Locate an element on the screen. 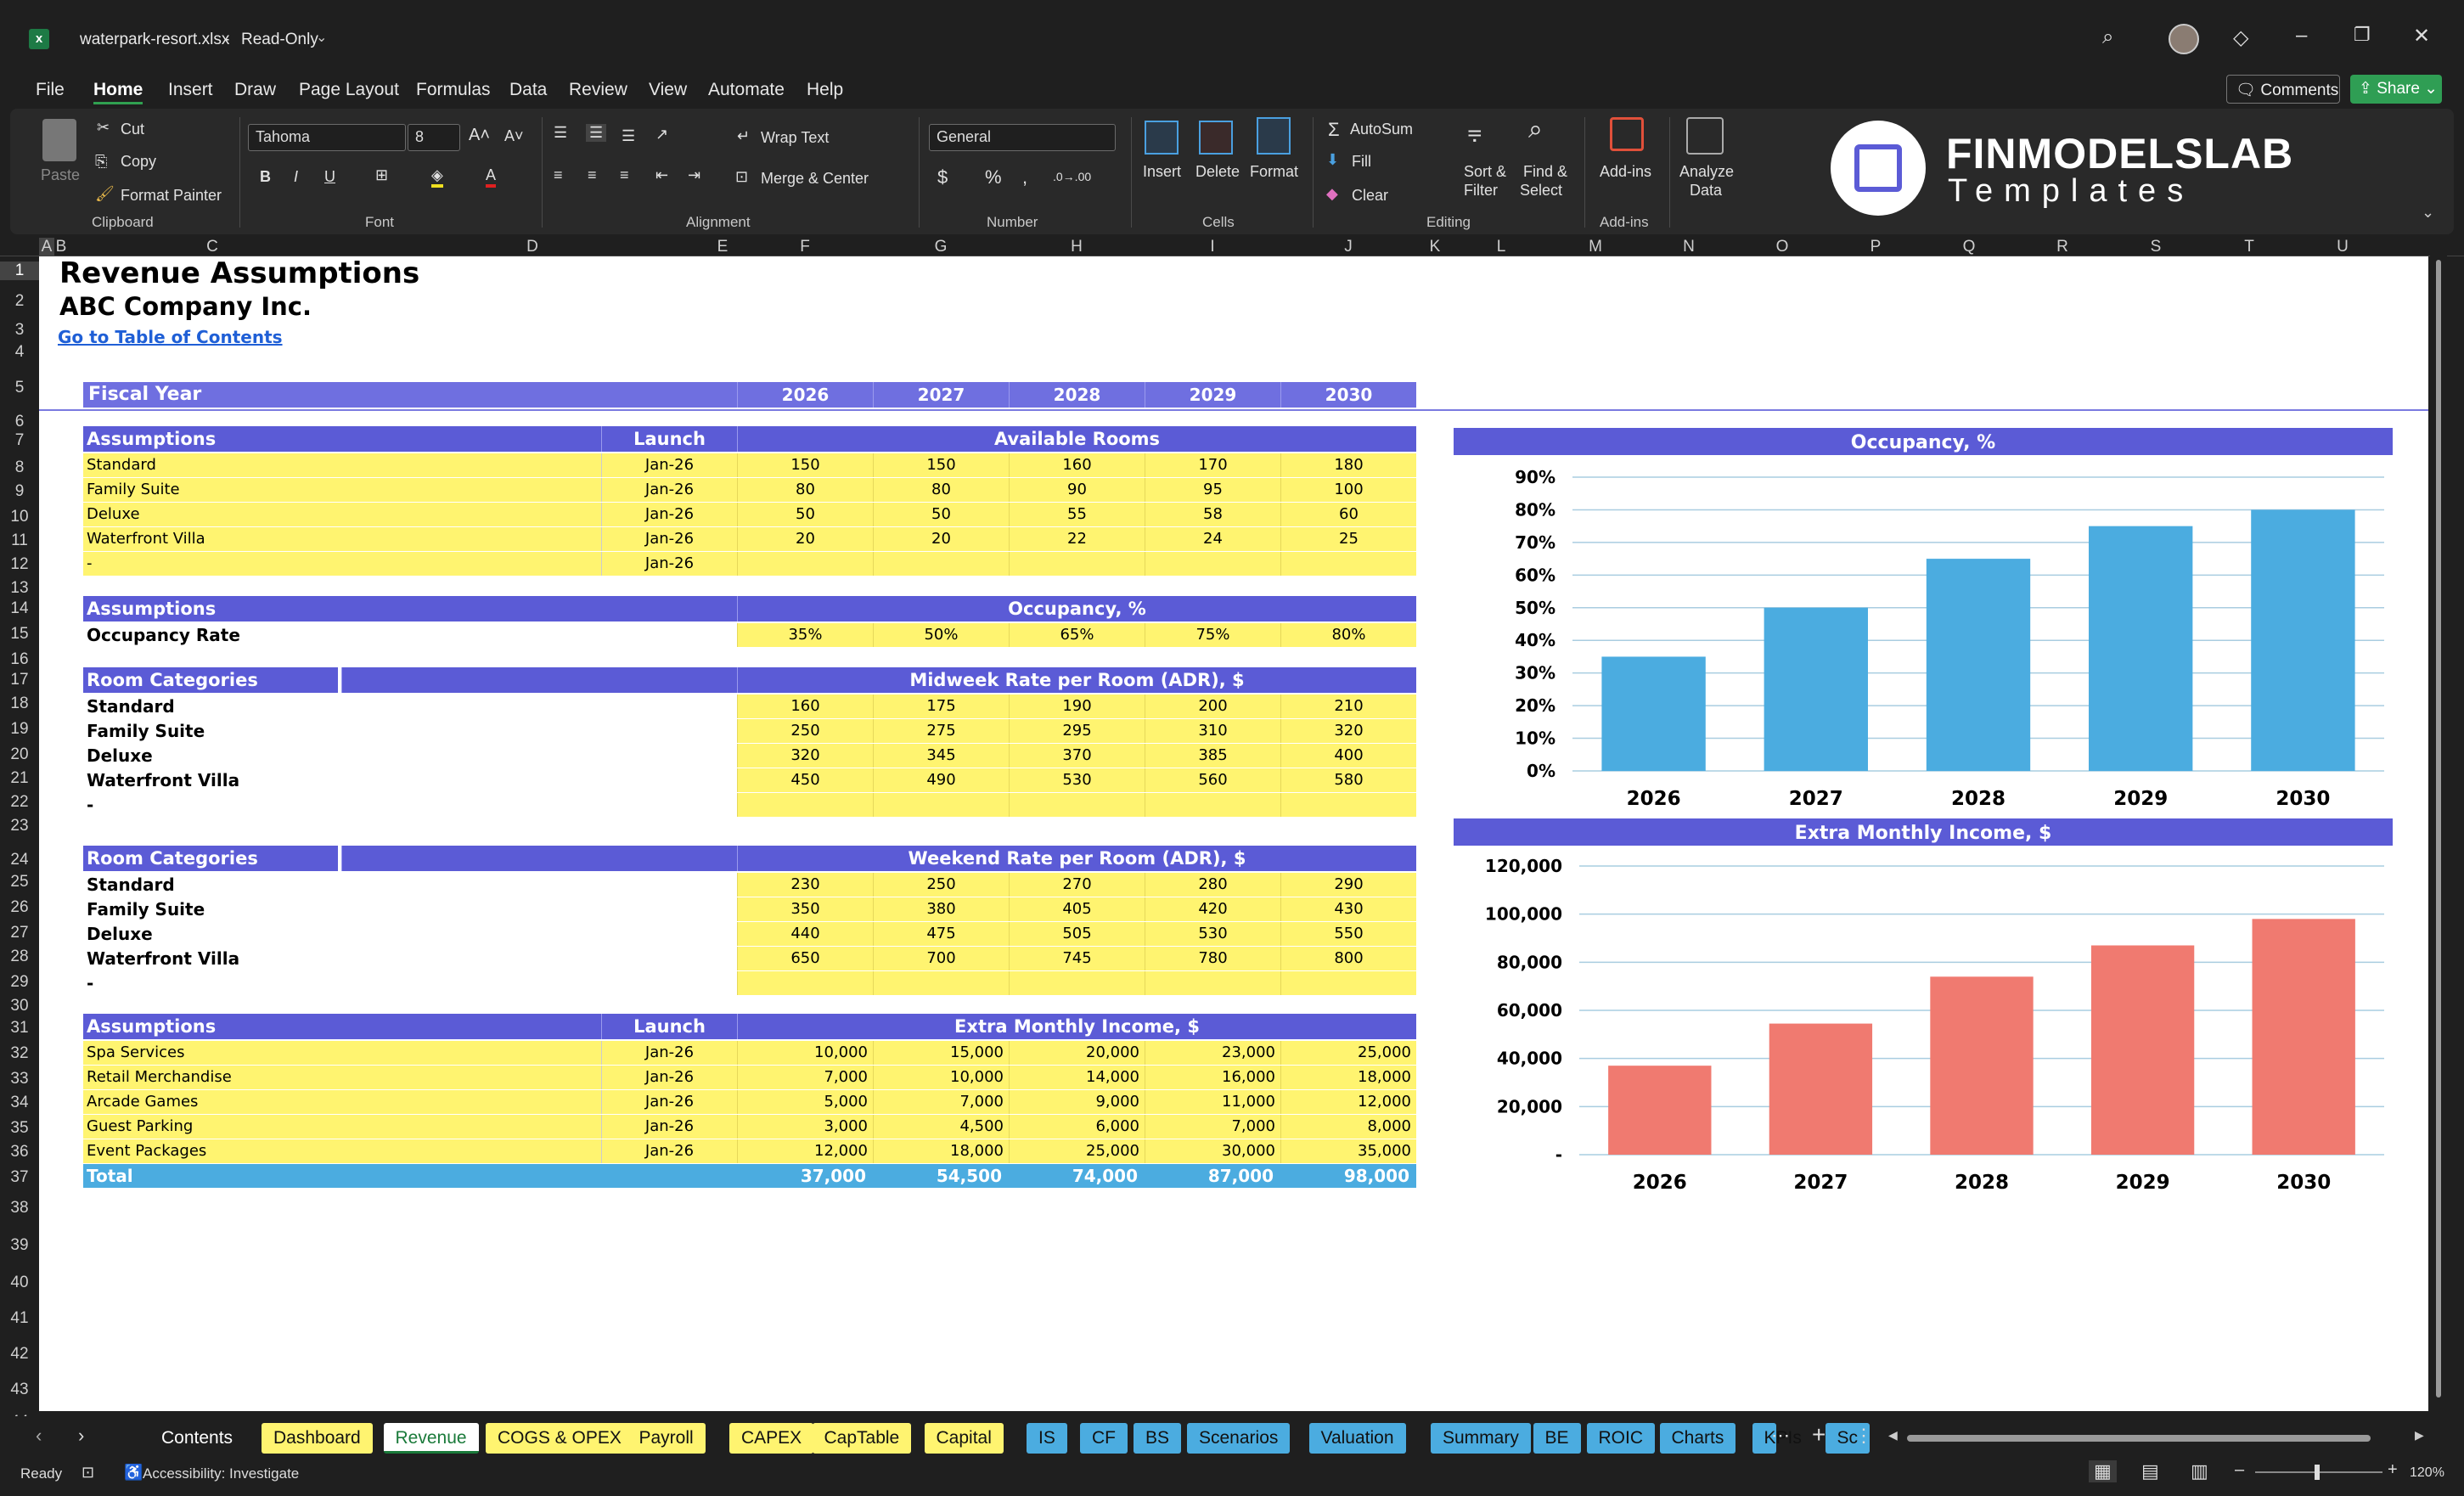 This screenshot has height=1496, width=2464. accessibility-icon: ♿ is located at coordinates (133, 1473).